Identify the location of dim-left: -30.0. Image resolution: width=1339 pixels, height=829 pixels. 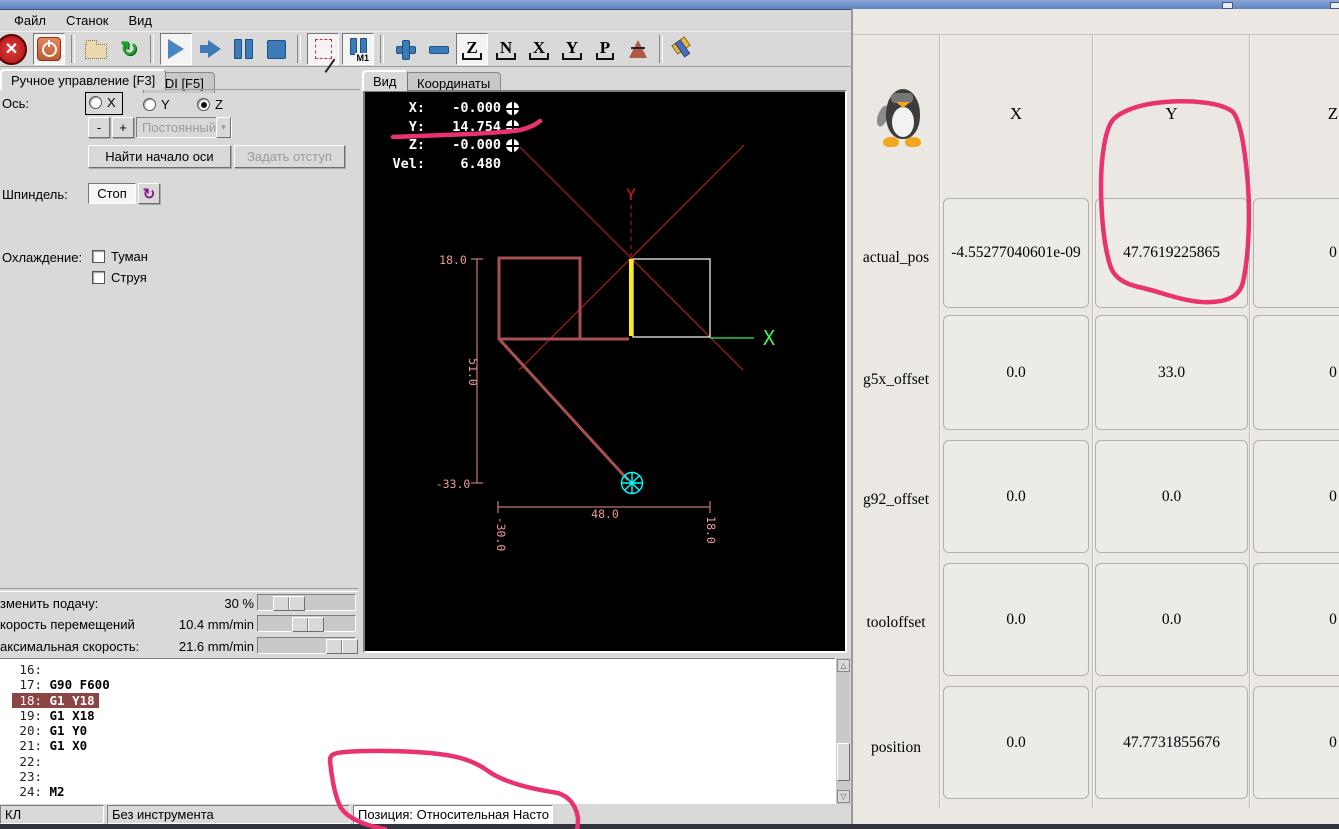
(501, 534).